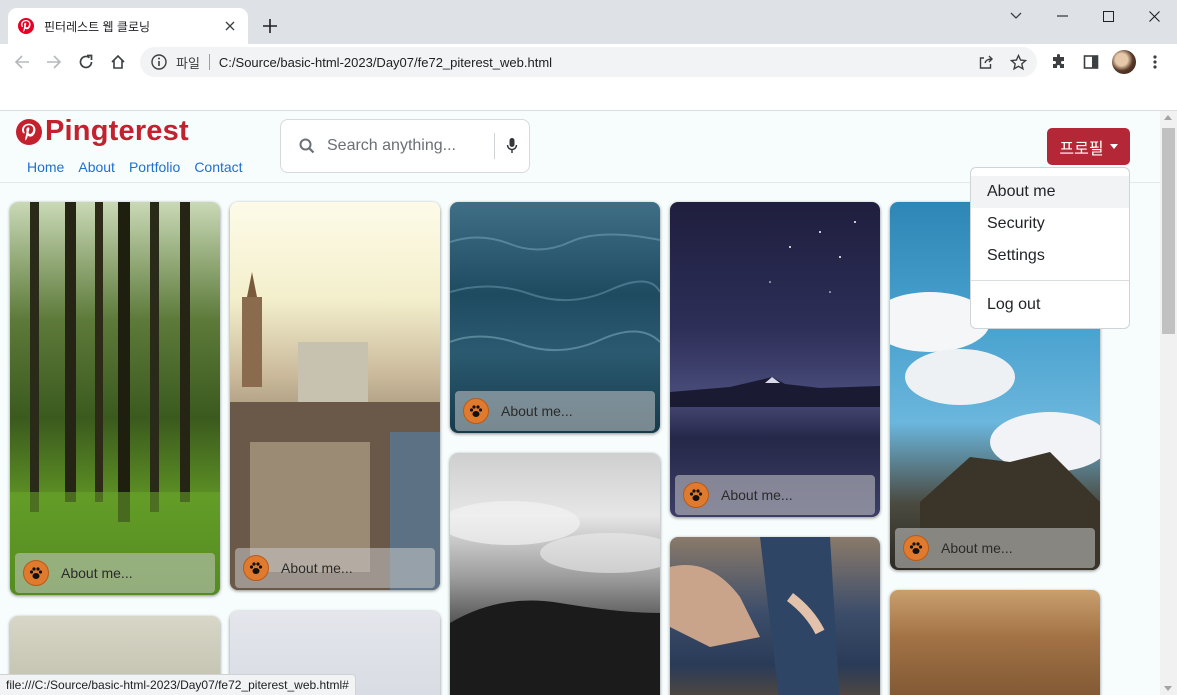 Image resolution: width=1177 pixels, height=695 pixels. What do you see at coordinates (45, 167) in the screenshot?
I see `nav-home: Home` at bounding box center [45, 167].